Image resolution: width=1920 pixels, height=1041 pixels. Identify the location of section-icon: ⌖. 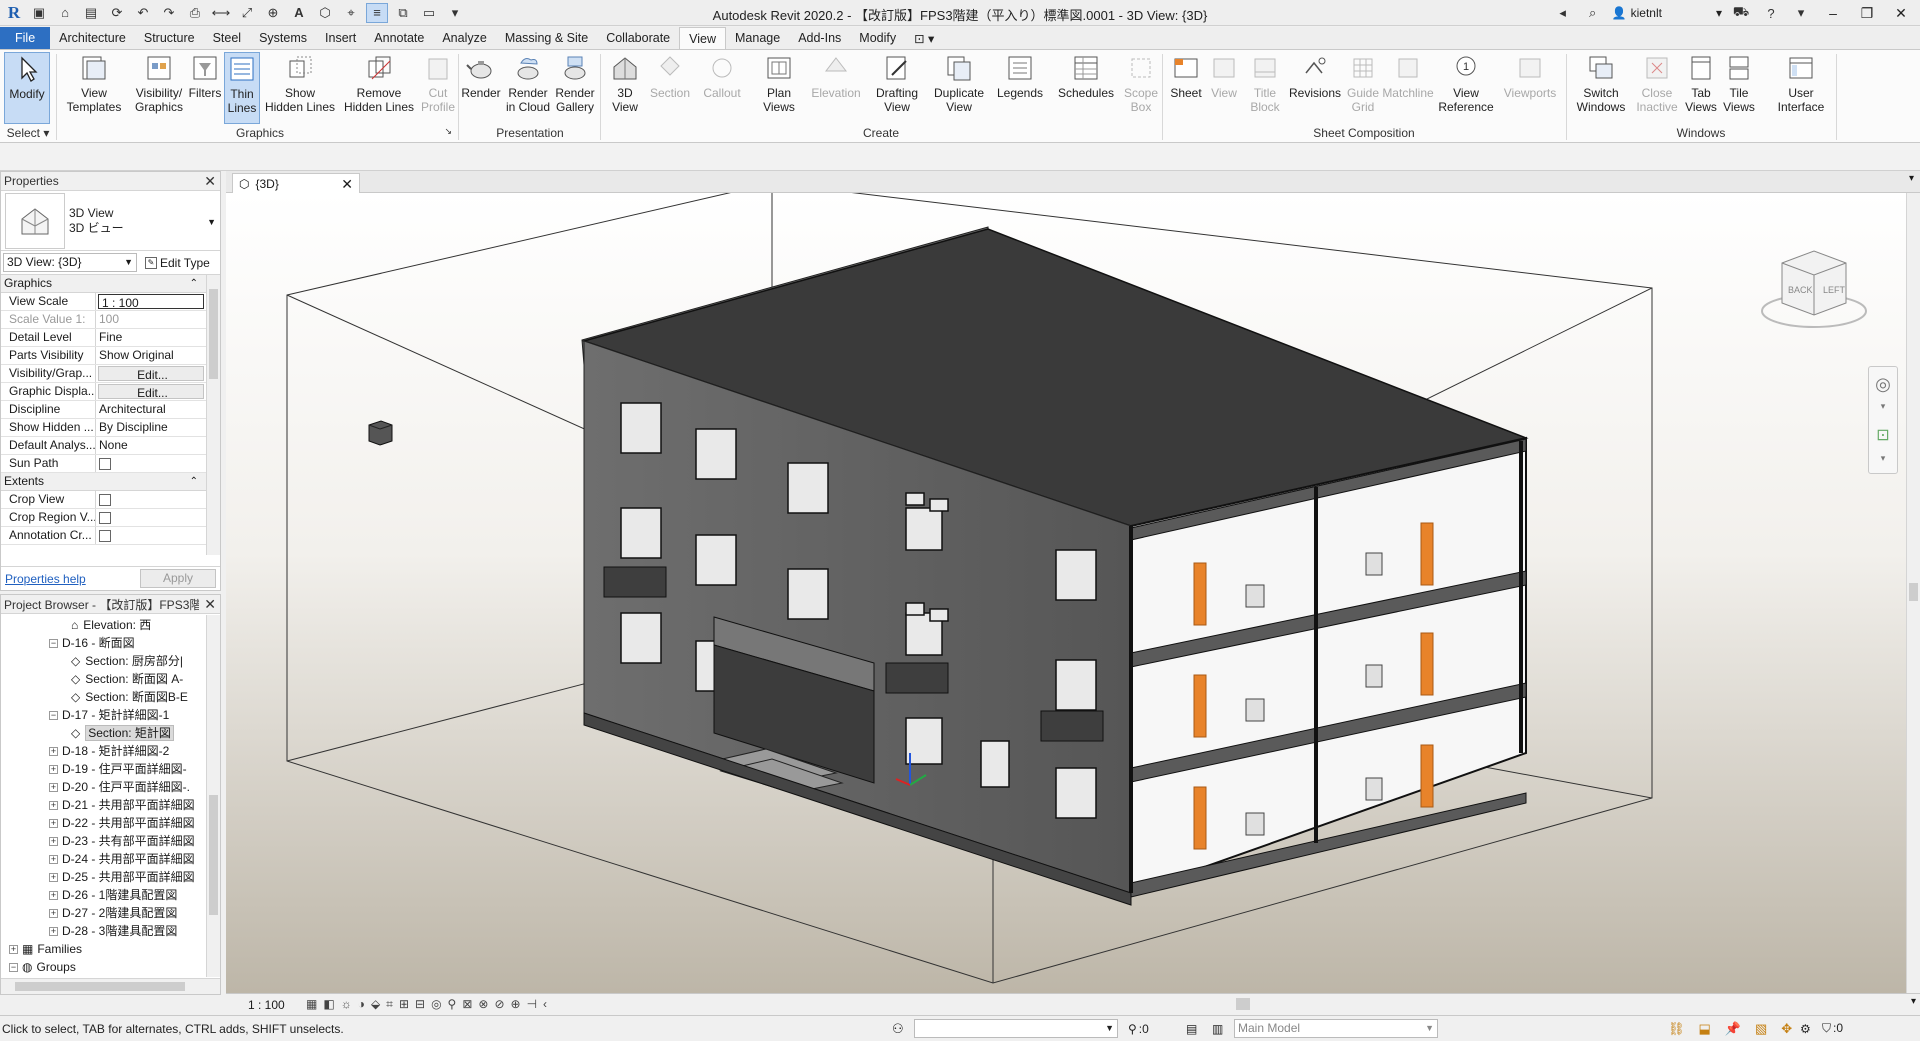
(351, 13).